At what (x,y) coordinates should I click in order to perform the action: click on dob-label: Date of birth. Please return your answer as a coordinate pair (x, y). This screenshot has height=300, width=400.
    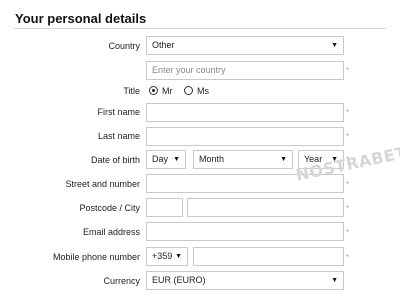
    Looking at the image, I should click on (115, 160).